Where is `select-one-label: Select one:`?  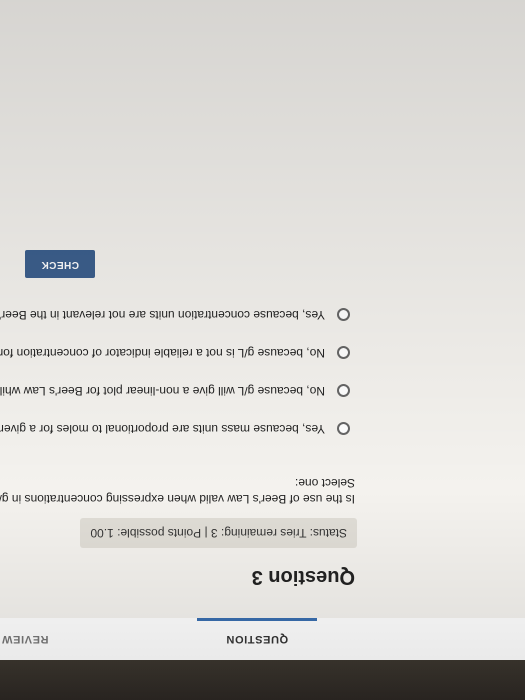
select-one-label: Select one: is located at coordinates (324, 483).